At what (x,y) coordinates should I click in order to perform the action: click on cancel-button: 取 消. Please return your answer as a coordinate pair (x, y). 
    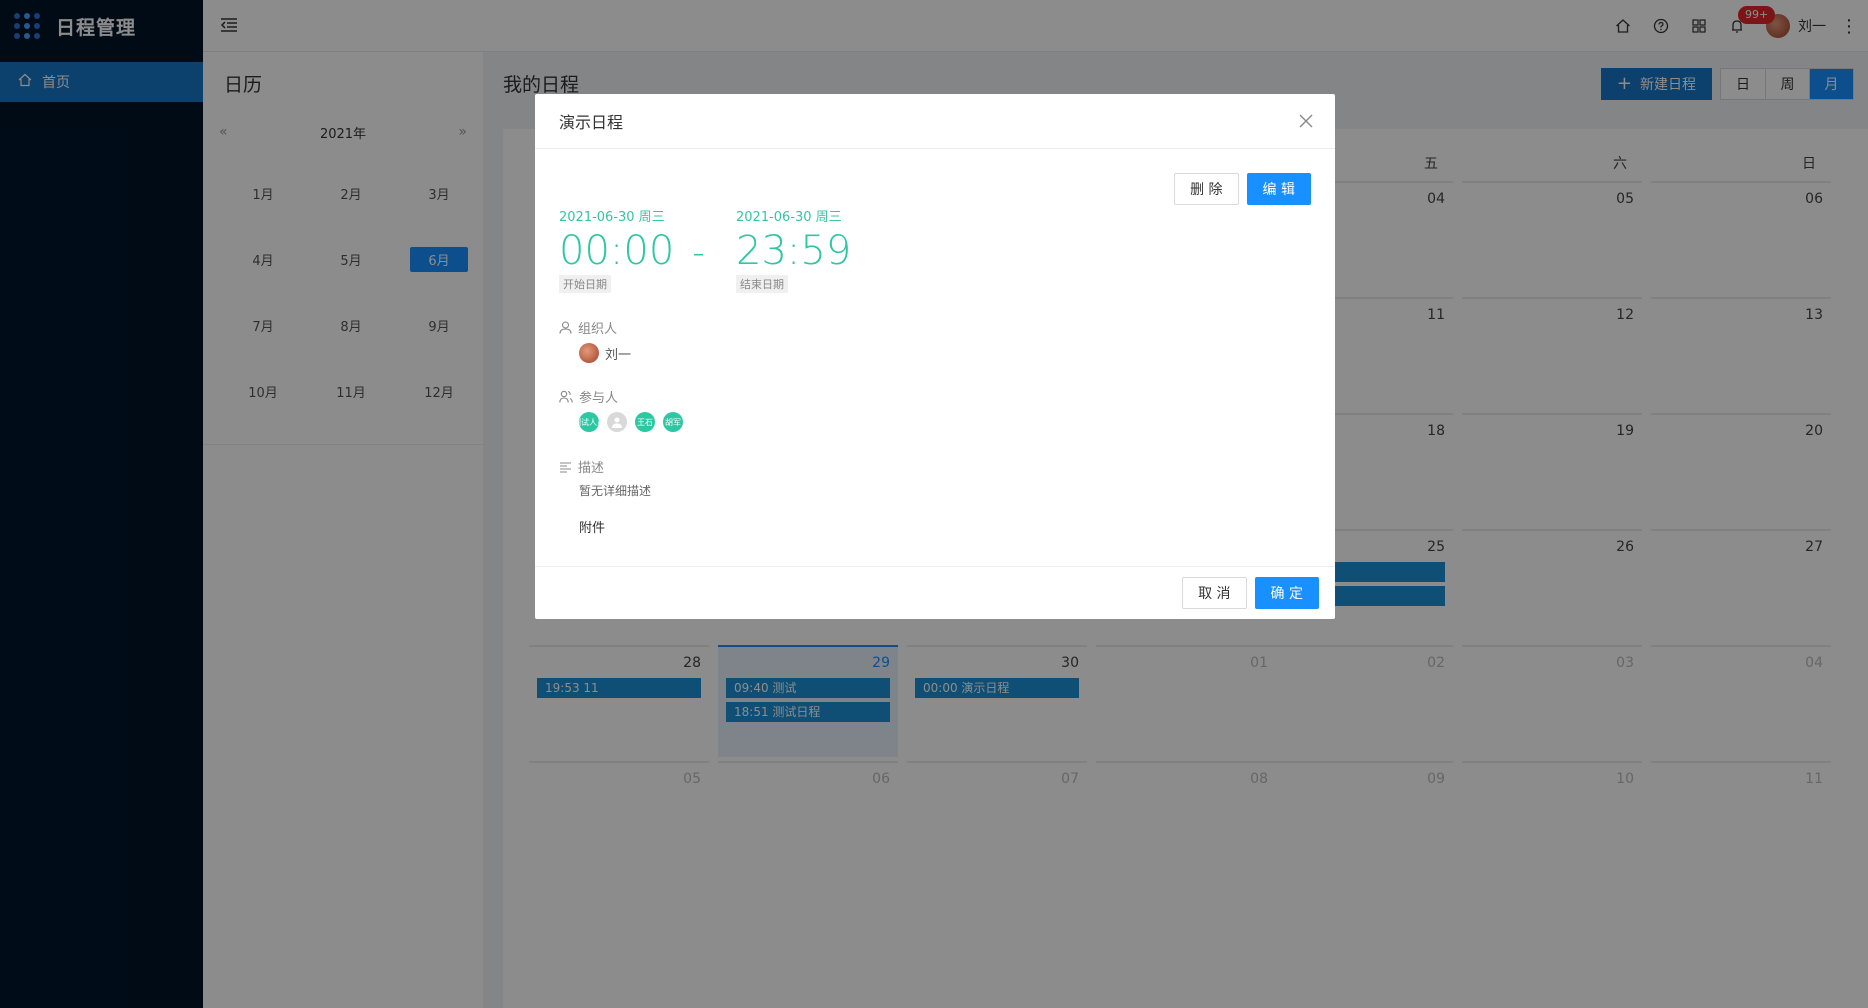
    Looking at the image, I should click on (1214, 593).